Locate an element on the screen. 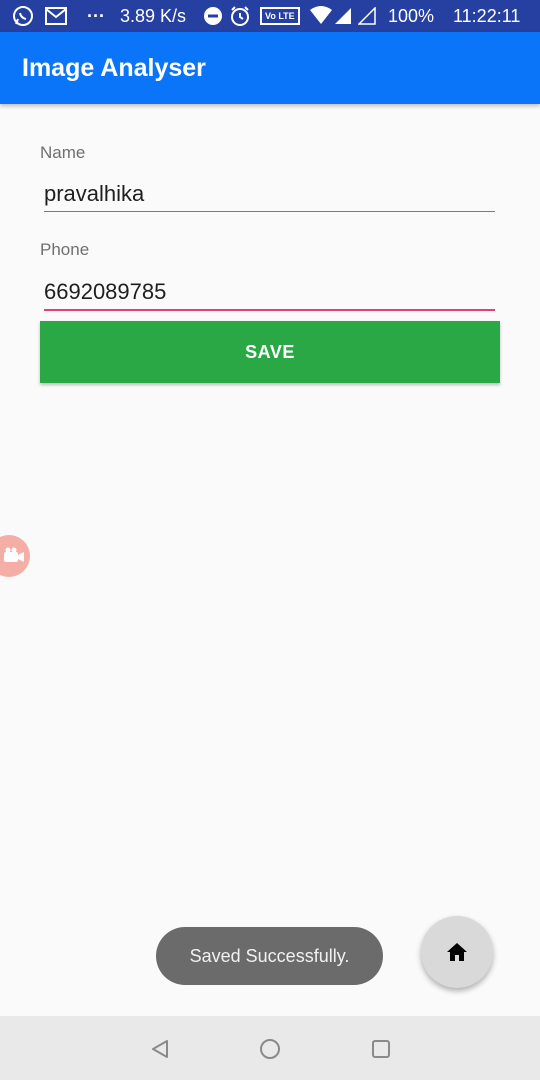 This screenshot has width=540, height=1080. name-field is located at coordinates (269, 194).